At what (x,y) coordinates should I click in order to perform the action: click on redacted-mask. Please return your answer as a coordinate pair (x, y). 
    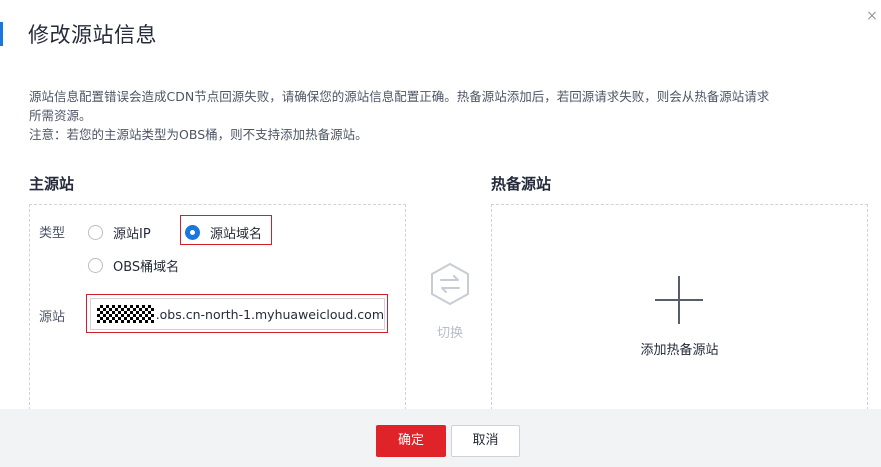
    Looking at the image, I should click on (125, 314).